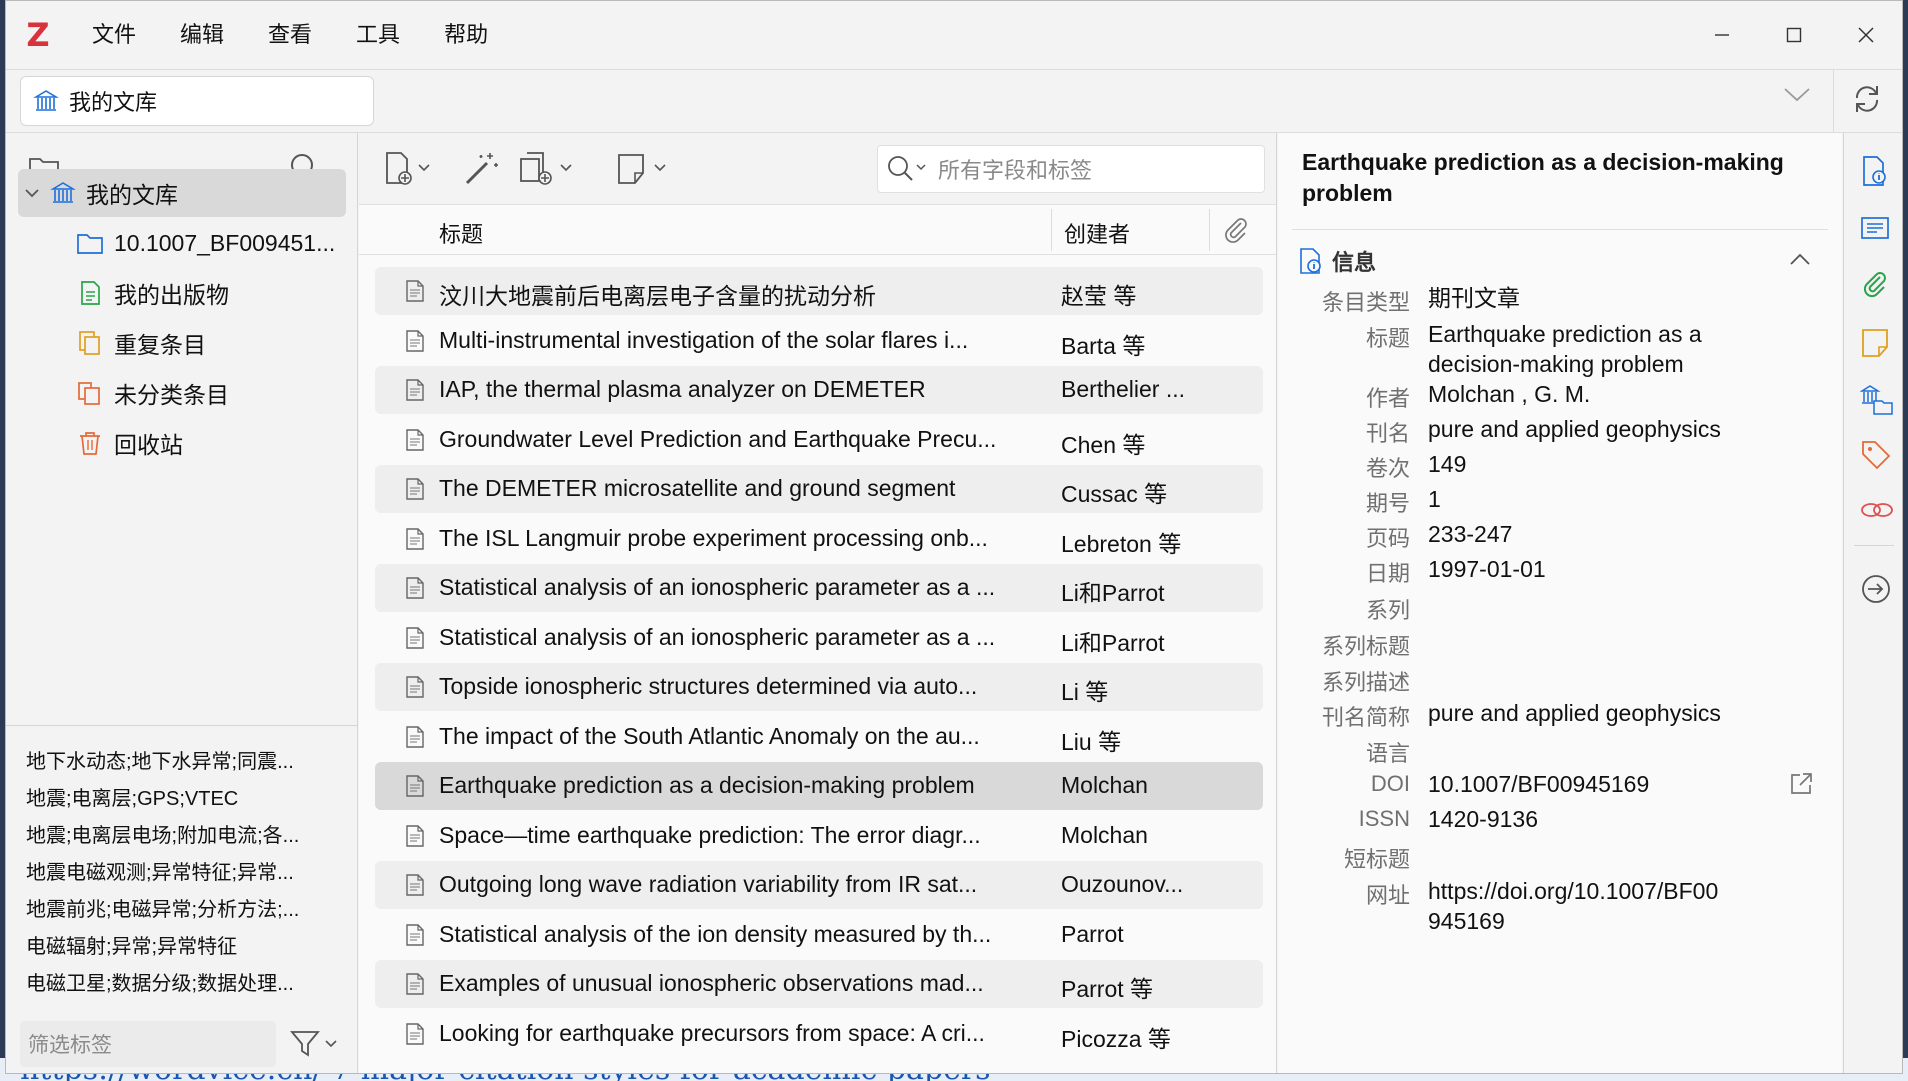 This screenshot has height=1081, width=1908. I want to click on tag-icon, so click(1876, 455).